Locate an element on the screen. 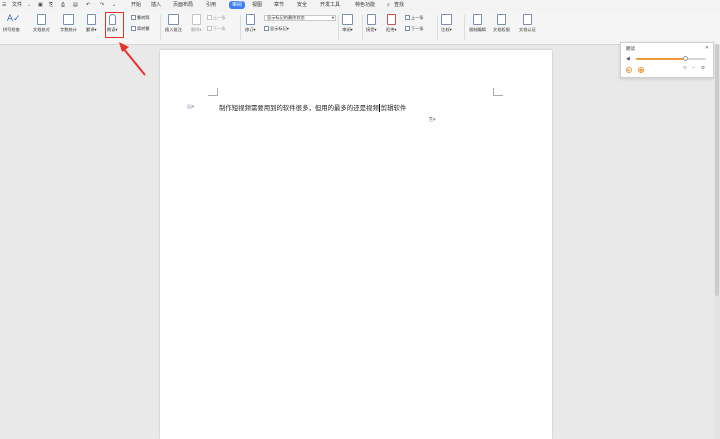 Image resolution: width=720 pixels, height=439 pixels. margin-corner-tr is located at coordinates (498, 92).